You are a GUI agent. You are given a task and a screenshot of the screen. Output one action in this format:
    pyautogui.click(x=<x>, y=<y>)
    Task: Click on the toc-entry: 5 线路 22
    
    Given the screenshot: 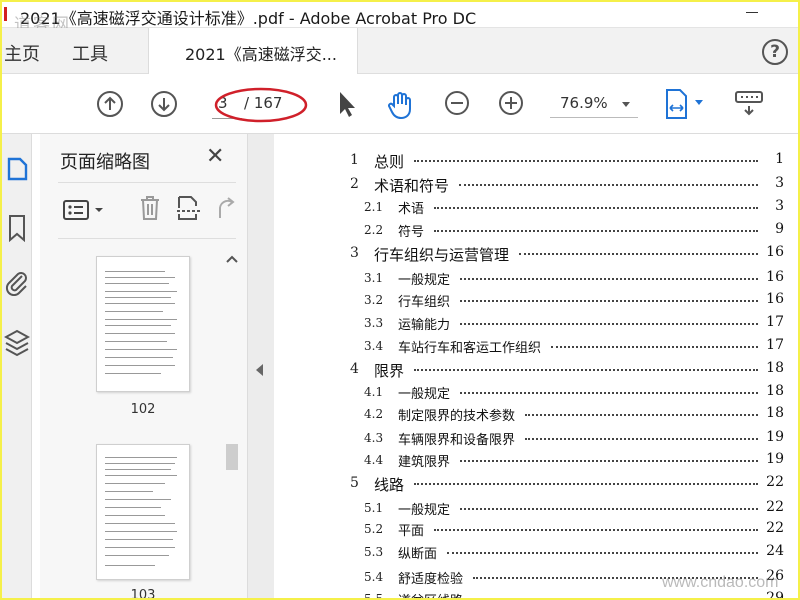 What is the action you would take?
    pyautogui.click(x=529, y=483)
    